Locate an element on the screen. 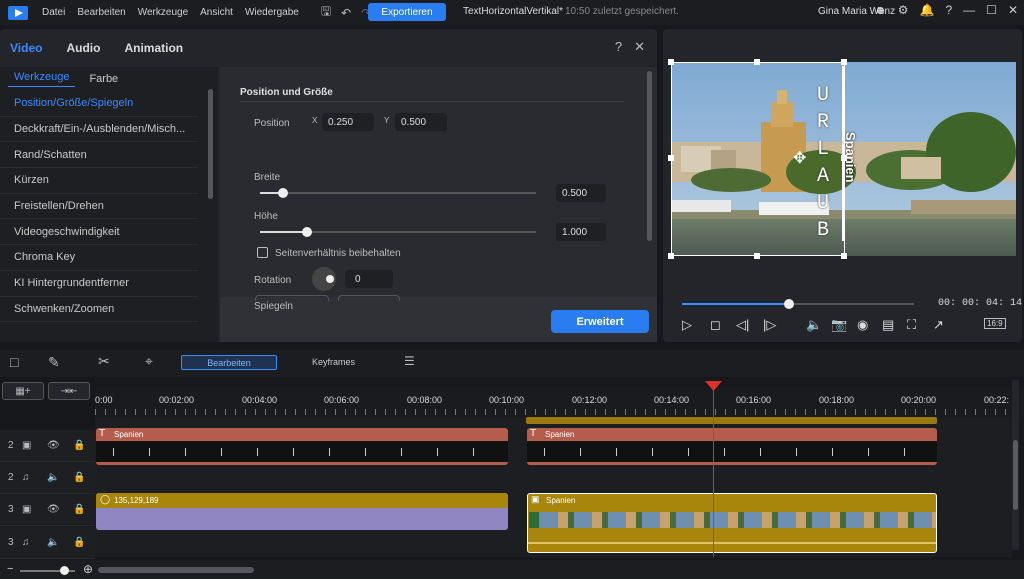 Image resolution: width=1024 pixels, height=579 pixels. tool-geschwindigkeit: Videogeschwindigkeit is located at coordinates (99, 232).